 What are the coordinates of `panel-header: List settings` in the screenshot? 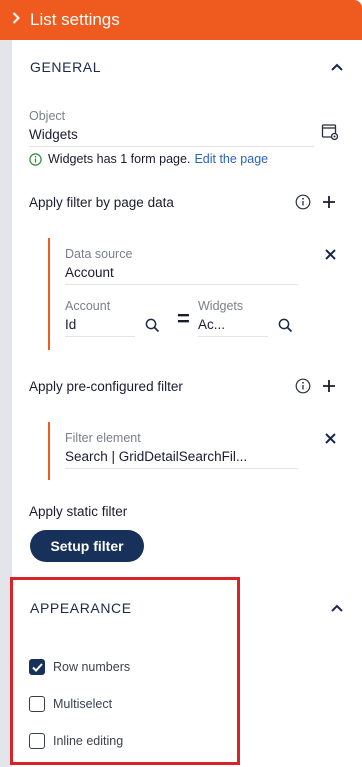 It's located at (181, 20).